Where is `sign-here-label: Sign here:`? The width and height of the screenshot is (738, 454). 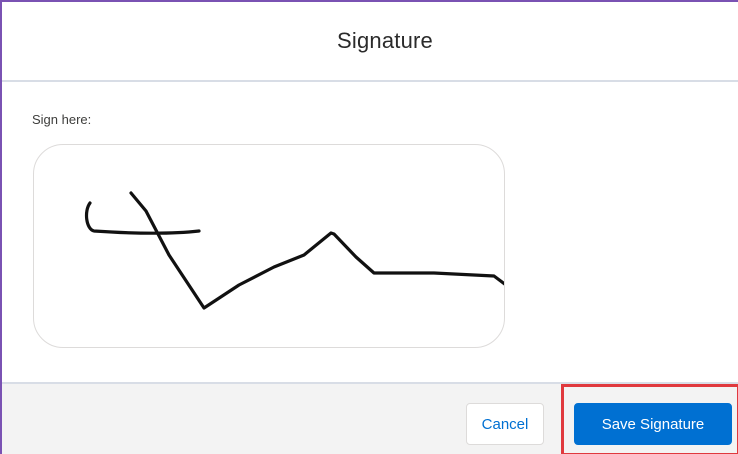 sign-here-label: Sign here: is located at coordinates (62, 119).